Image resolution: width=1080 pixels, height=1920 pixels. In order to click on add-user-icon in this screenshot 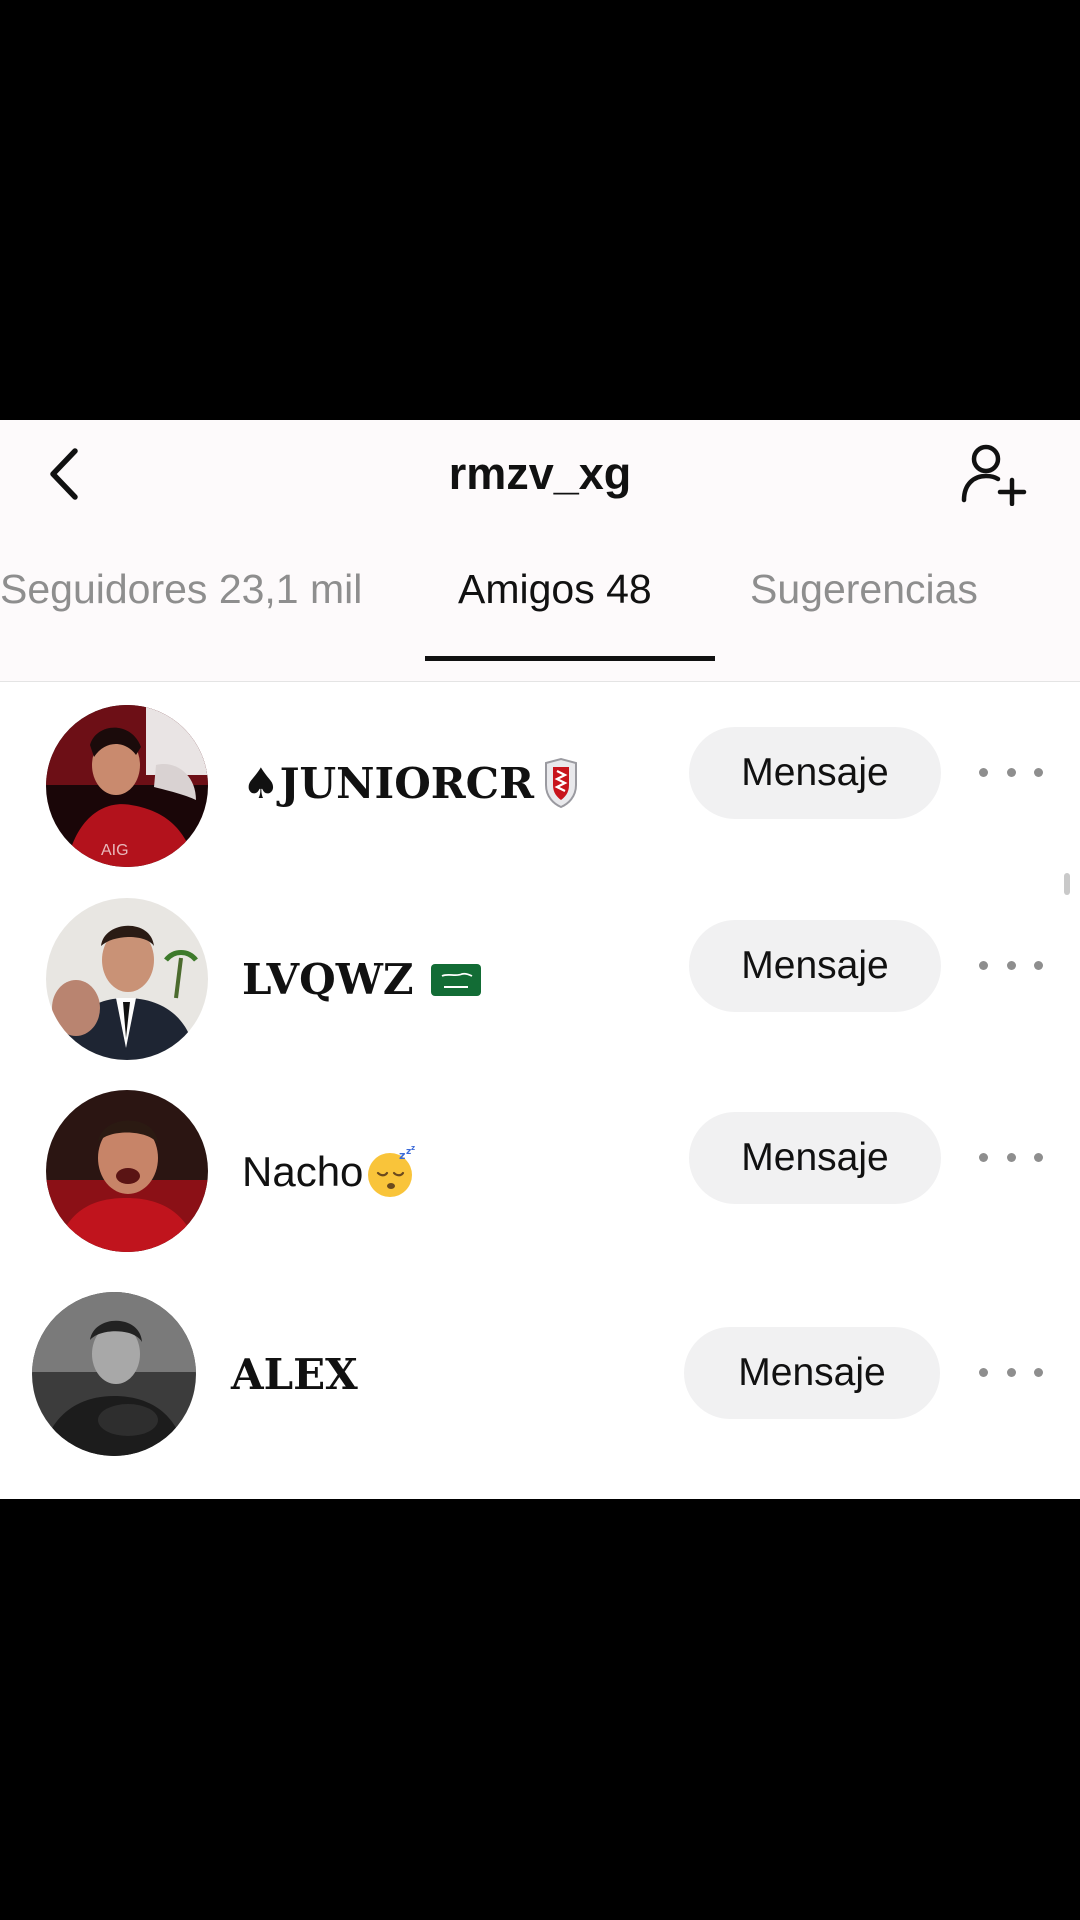, I will do `click(994, 475)`.